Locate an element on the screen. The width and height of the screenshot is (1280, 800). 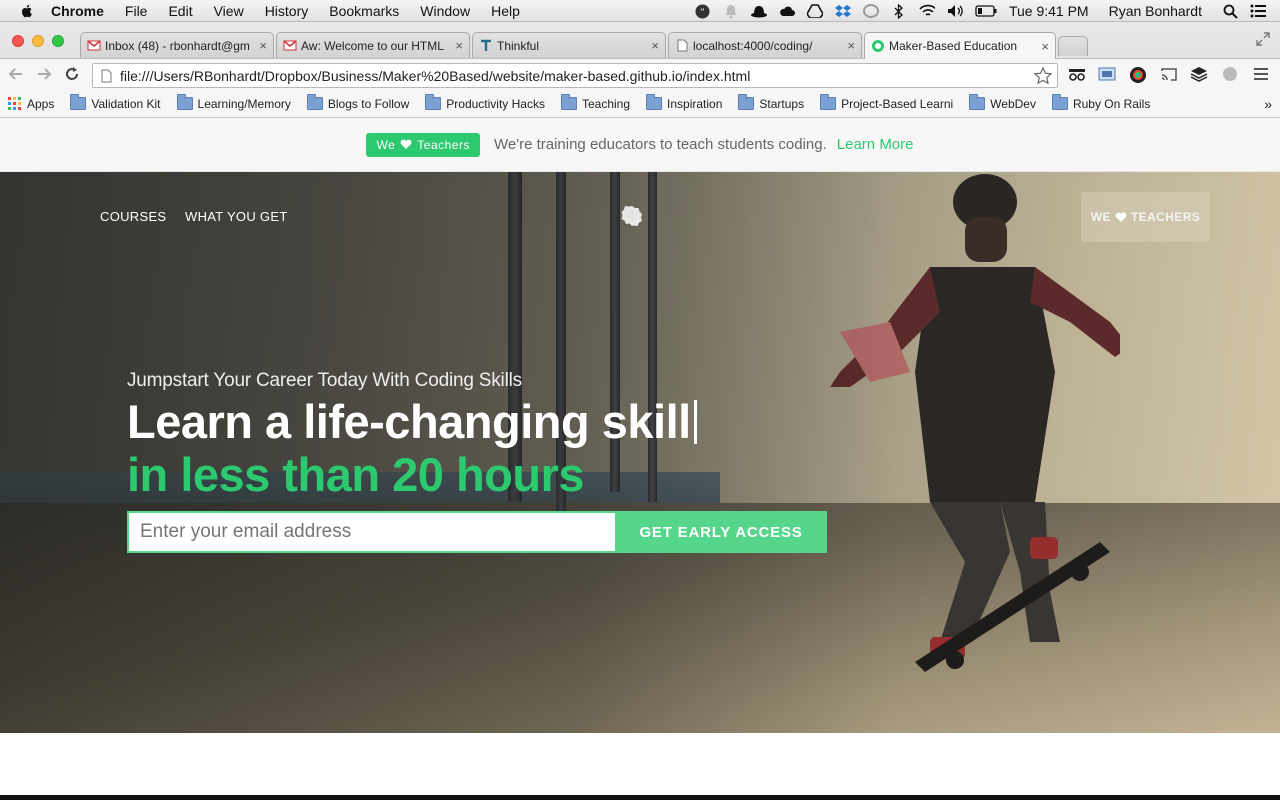
wifi-icon is located at coordinates (927, 11).